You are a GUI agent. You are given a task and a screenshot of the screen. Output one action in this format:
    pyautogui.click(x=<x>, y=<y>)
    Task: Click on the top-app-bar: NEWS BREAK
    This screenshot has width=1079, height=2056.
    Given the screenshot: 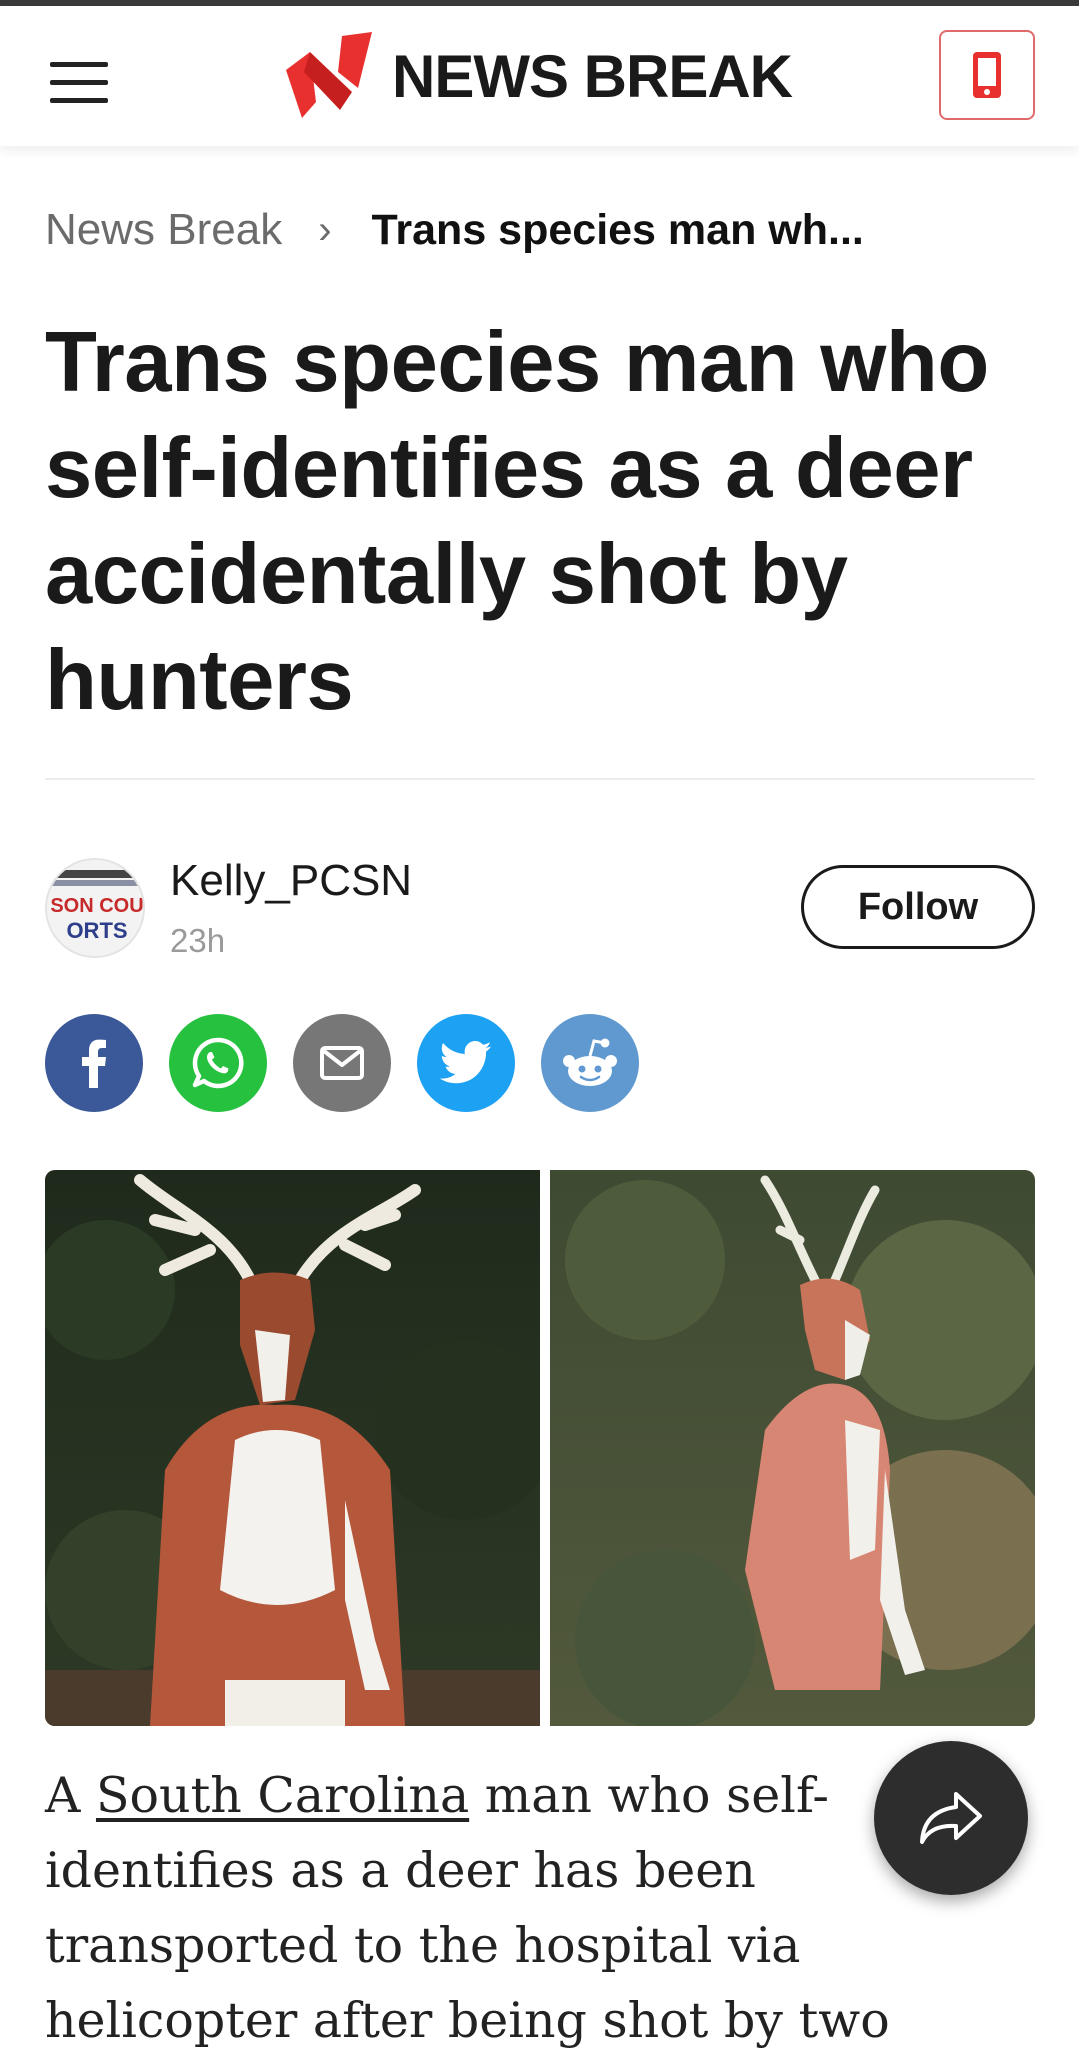 What is the action you would take?
    pyautogui.click(x=539, y=76)
    